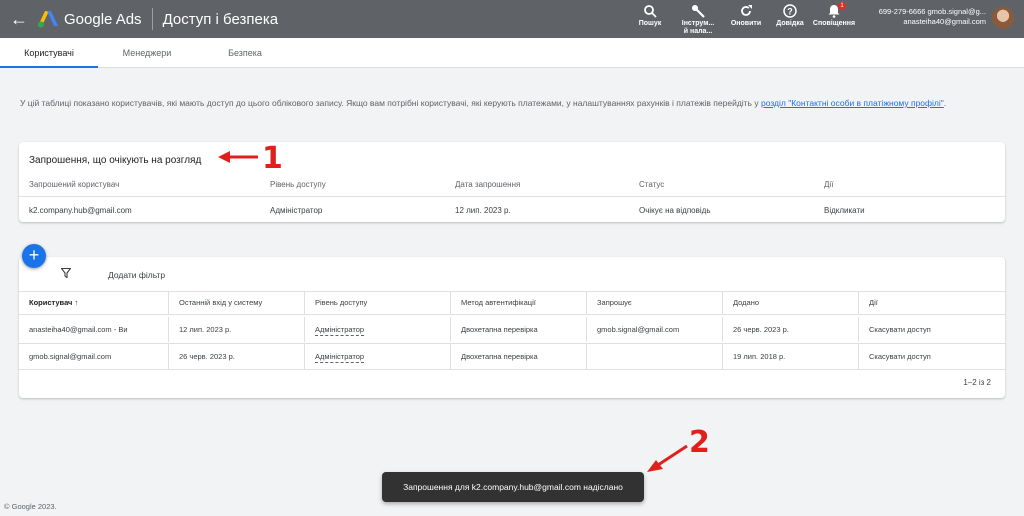  I want to click on help-icon: ?, so click(790, 11).